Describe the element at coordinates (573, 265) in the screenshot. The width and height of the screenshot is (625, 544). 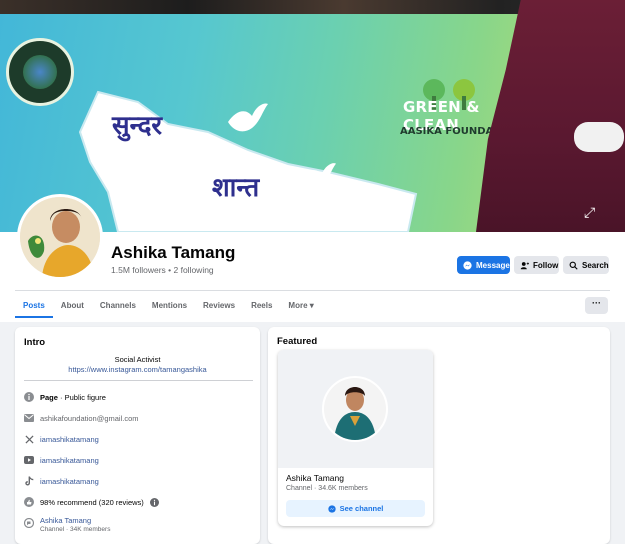
I see `search-icon` at that location.